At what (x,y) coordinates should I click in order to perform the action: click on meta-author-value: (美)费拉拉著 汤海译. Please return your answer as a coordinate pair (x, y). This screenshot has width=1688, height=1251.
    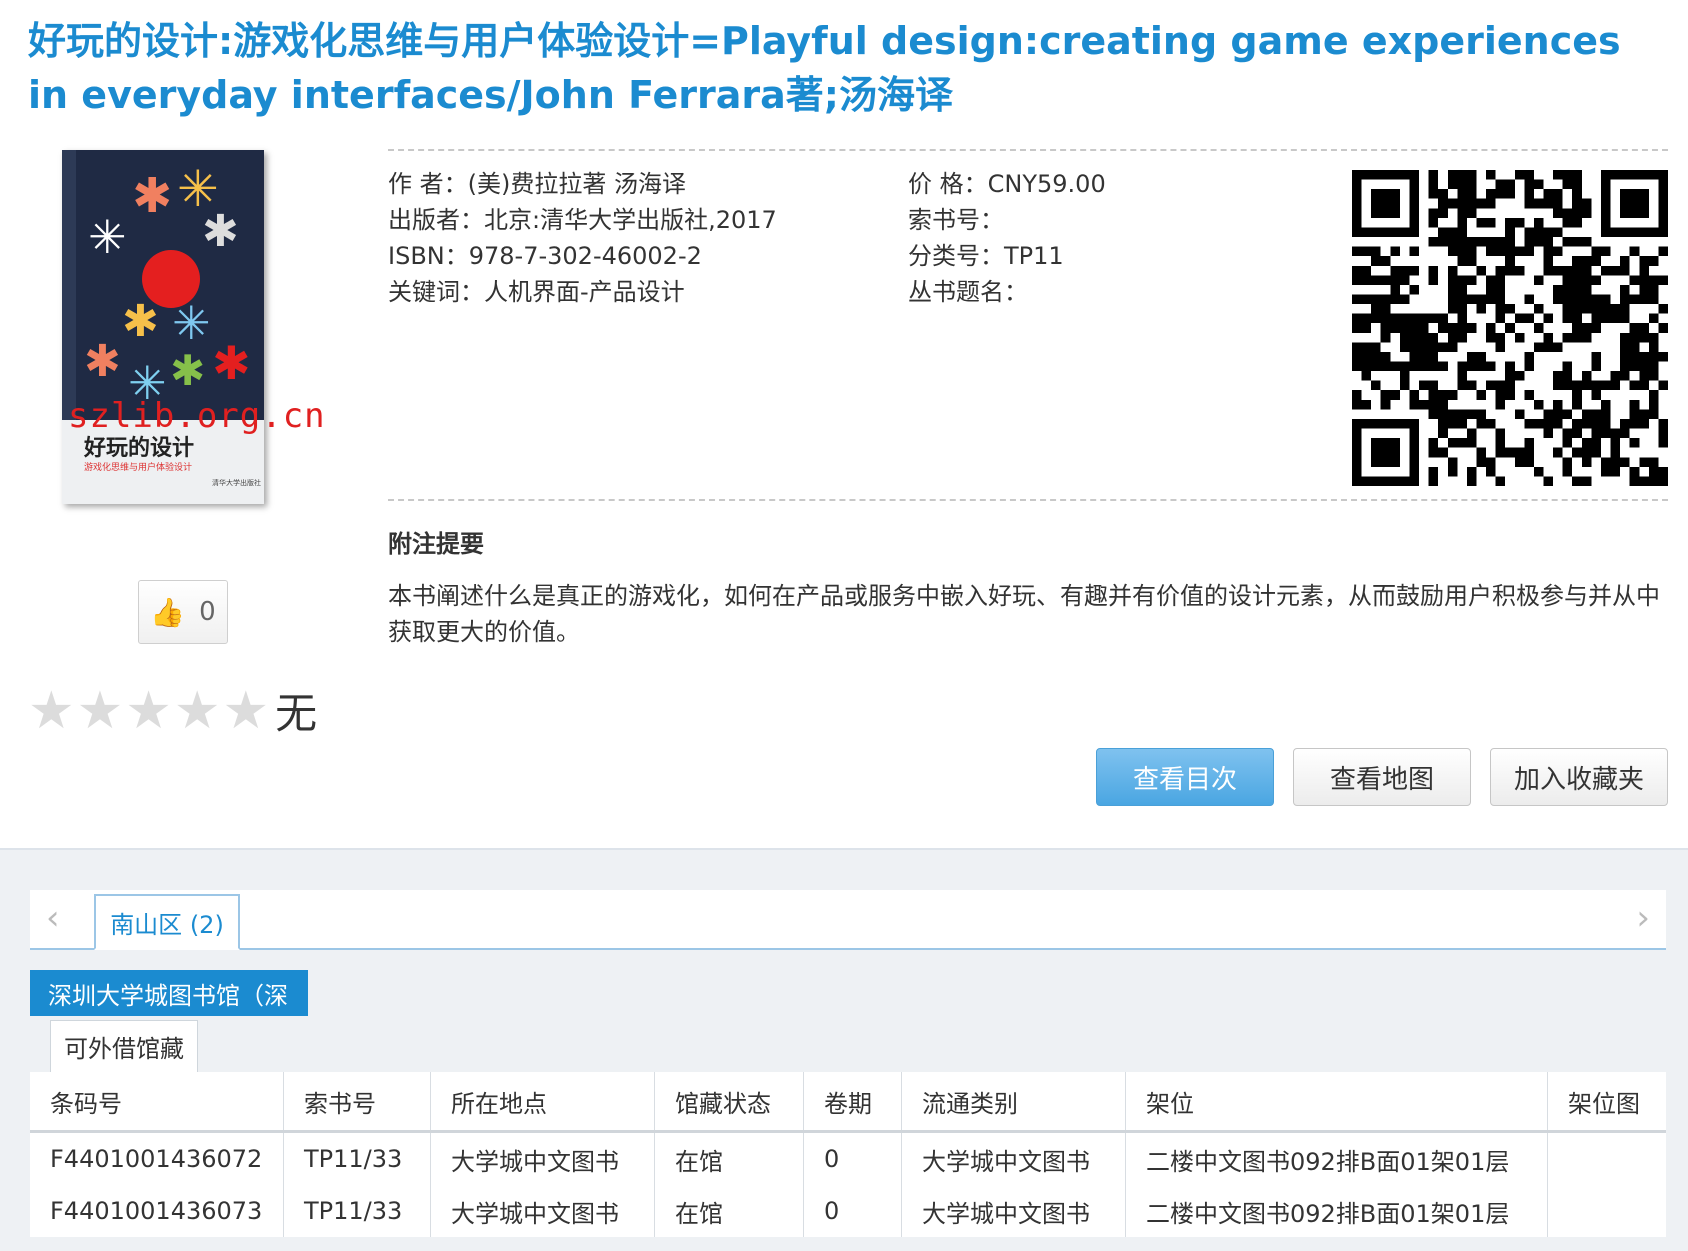
    Looking at the image, I should click on (577, 184).